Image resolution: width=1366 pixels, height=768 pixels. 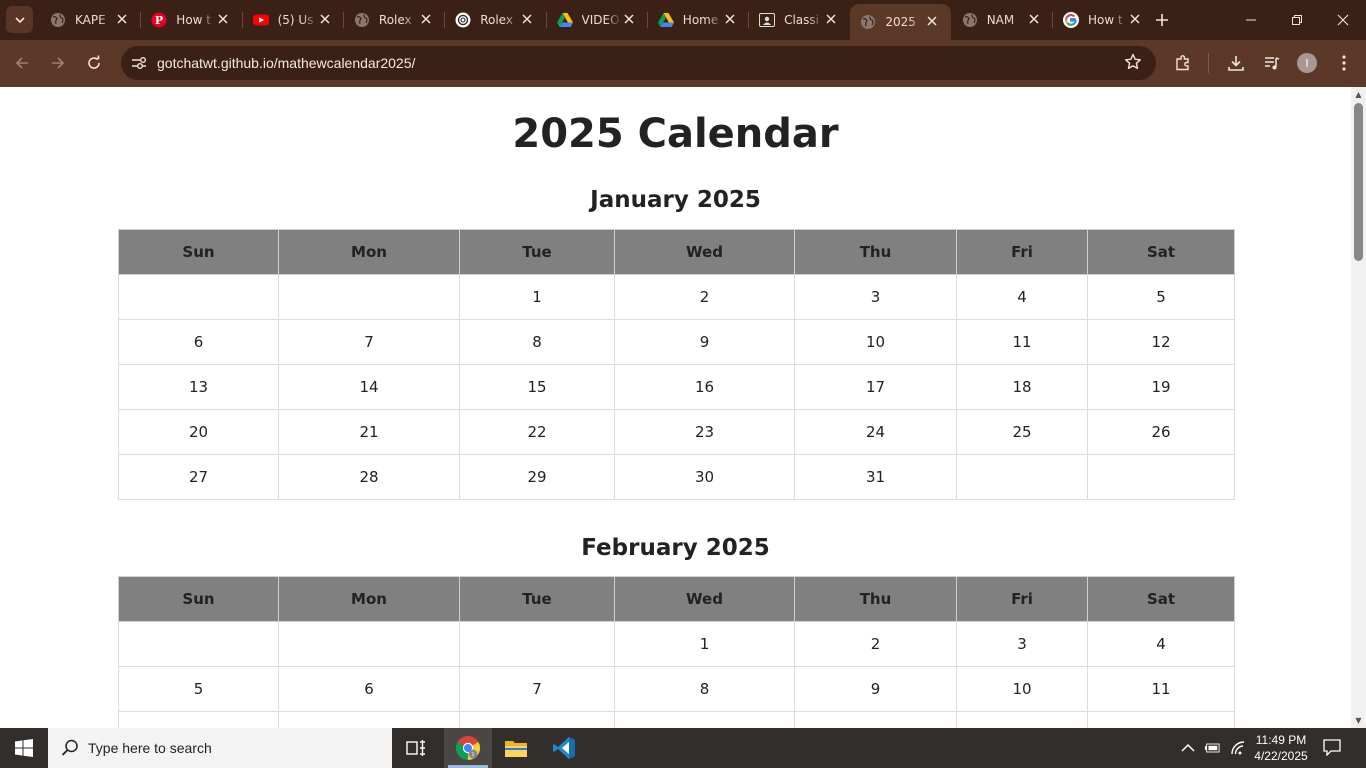 I want to click on day-cell: 30, so click(x=704, y=477).